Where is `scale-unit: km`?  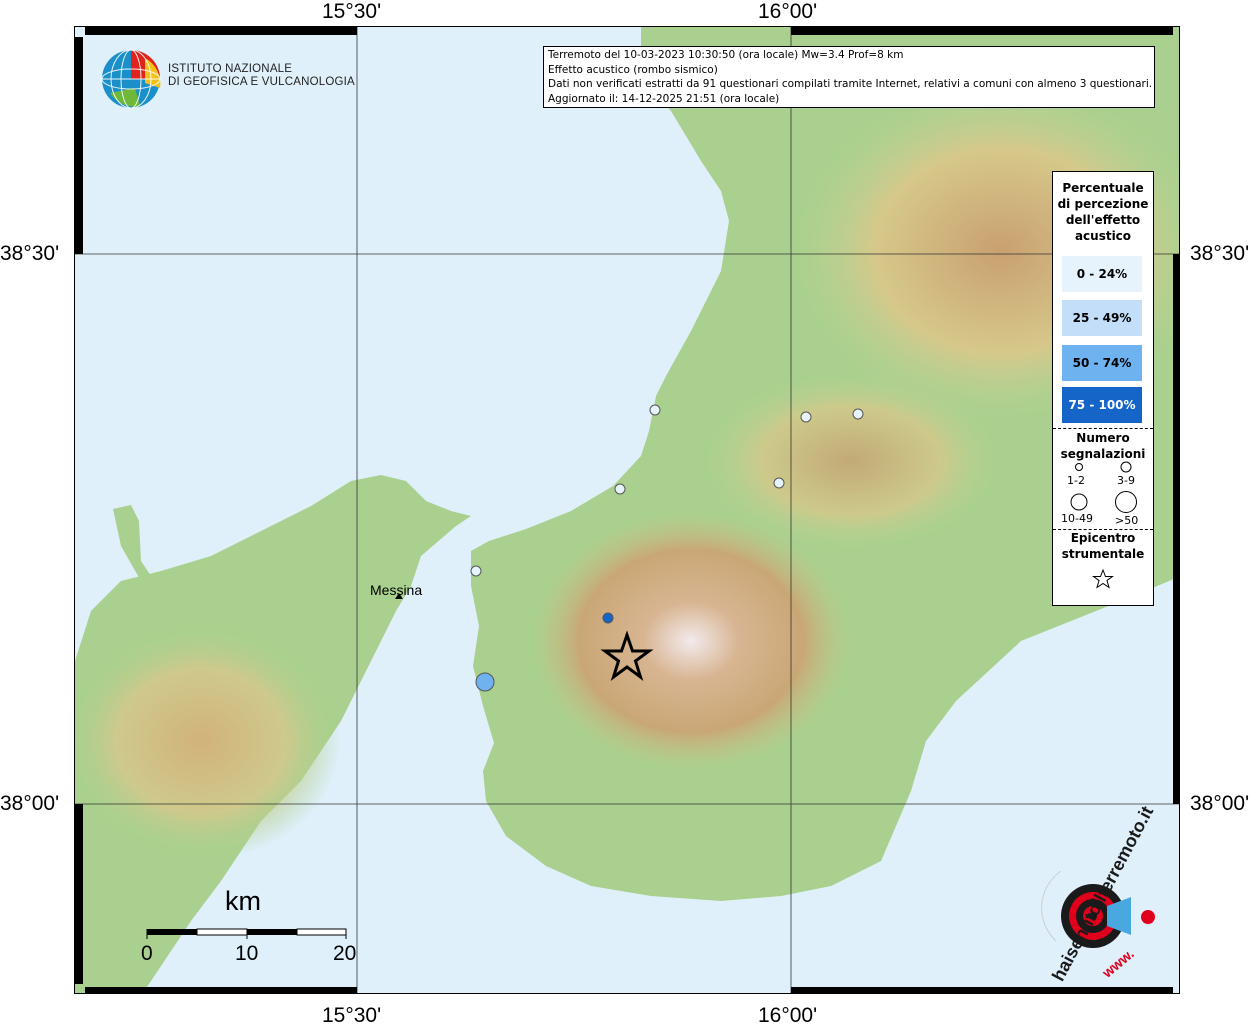
scale-unit: km is located at coordinates (243, 901).